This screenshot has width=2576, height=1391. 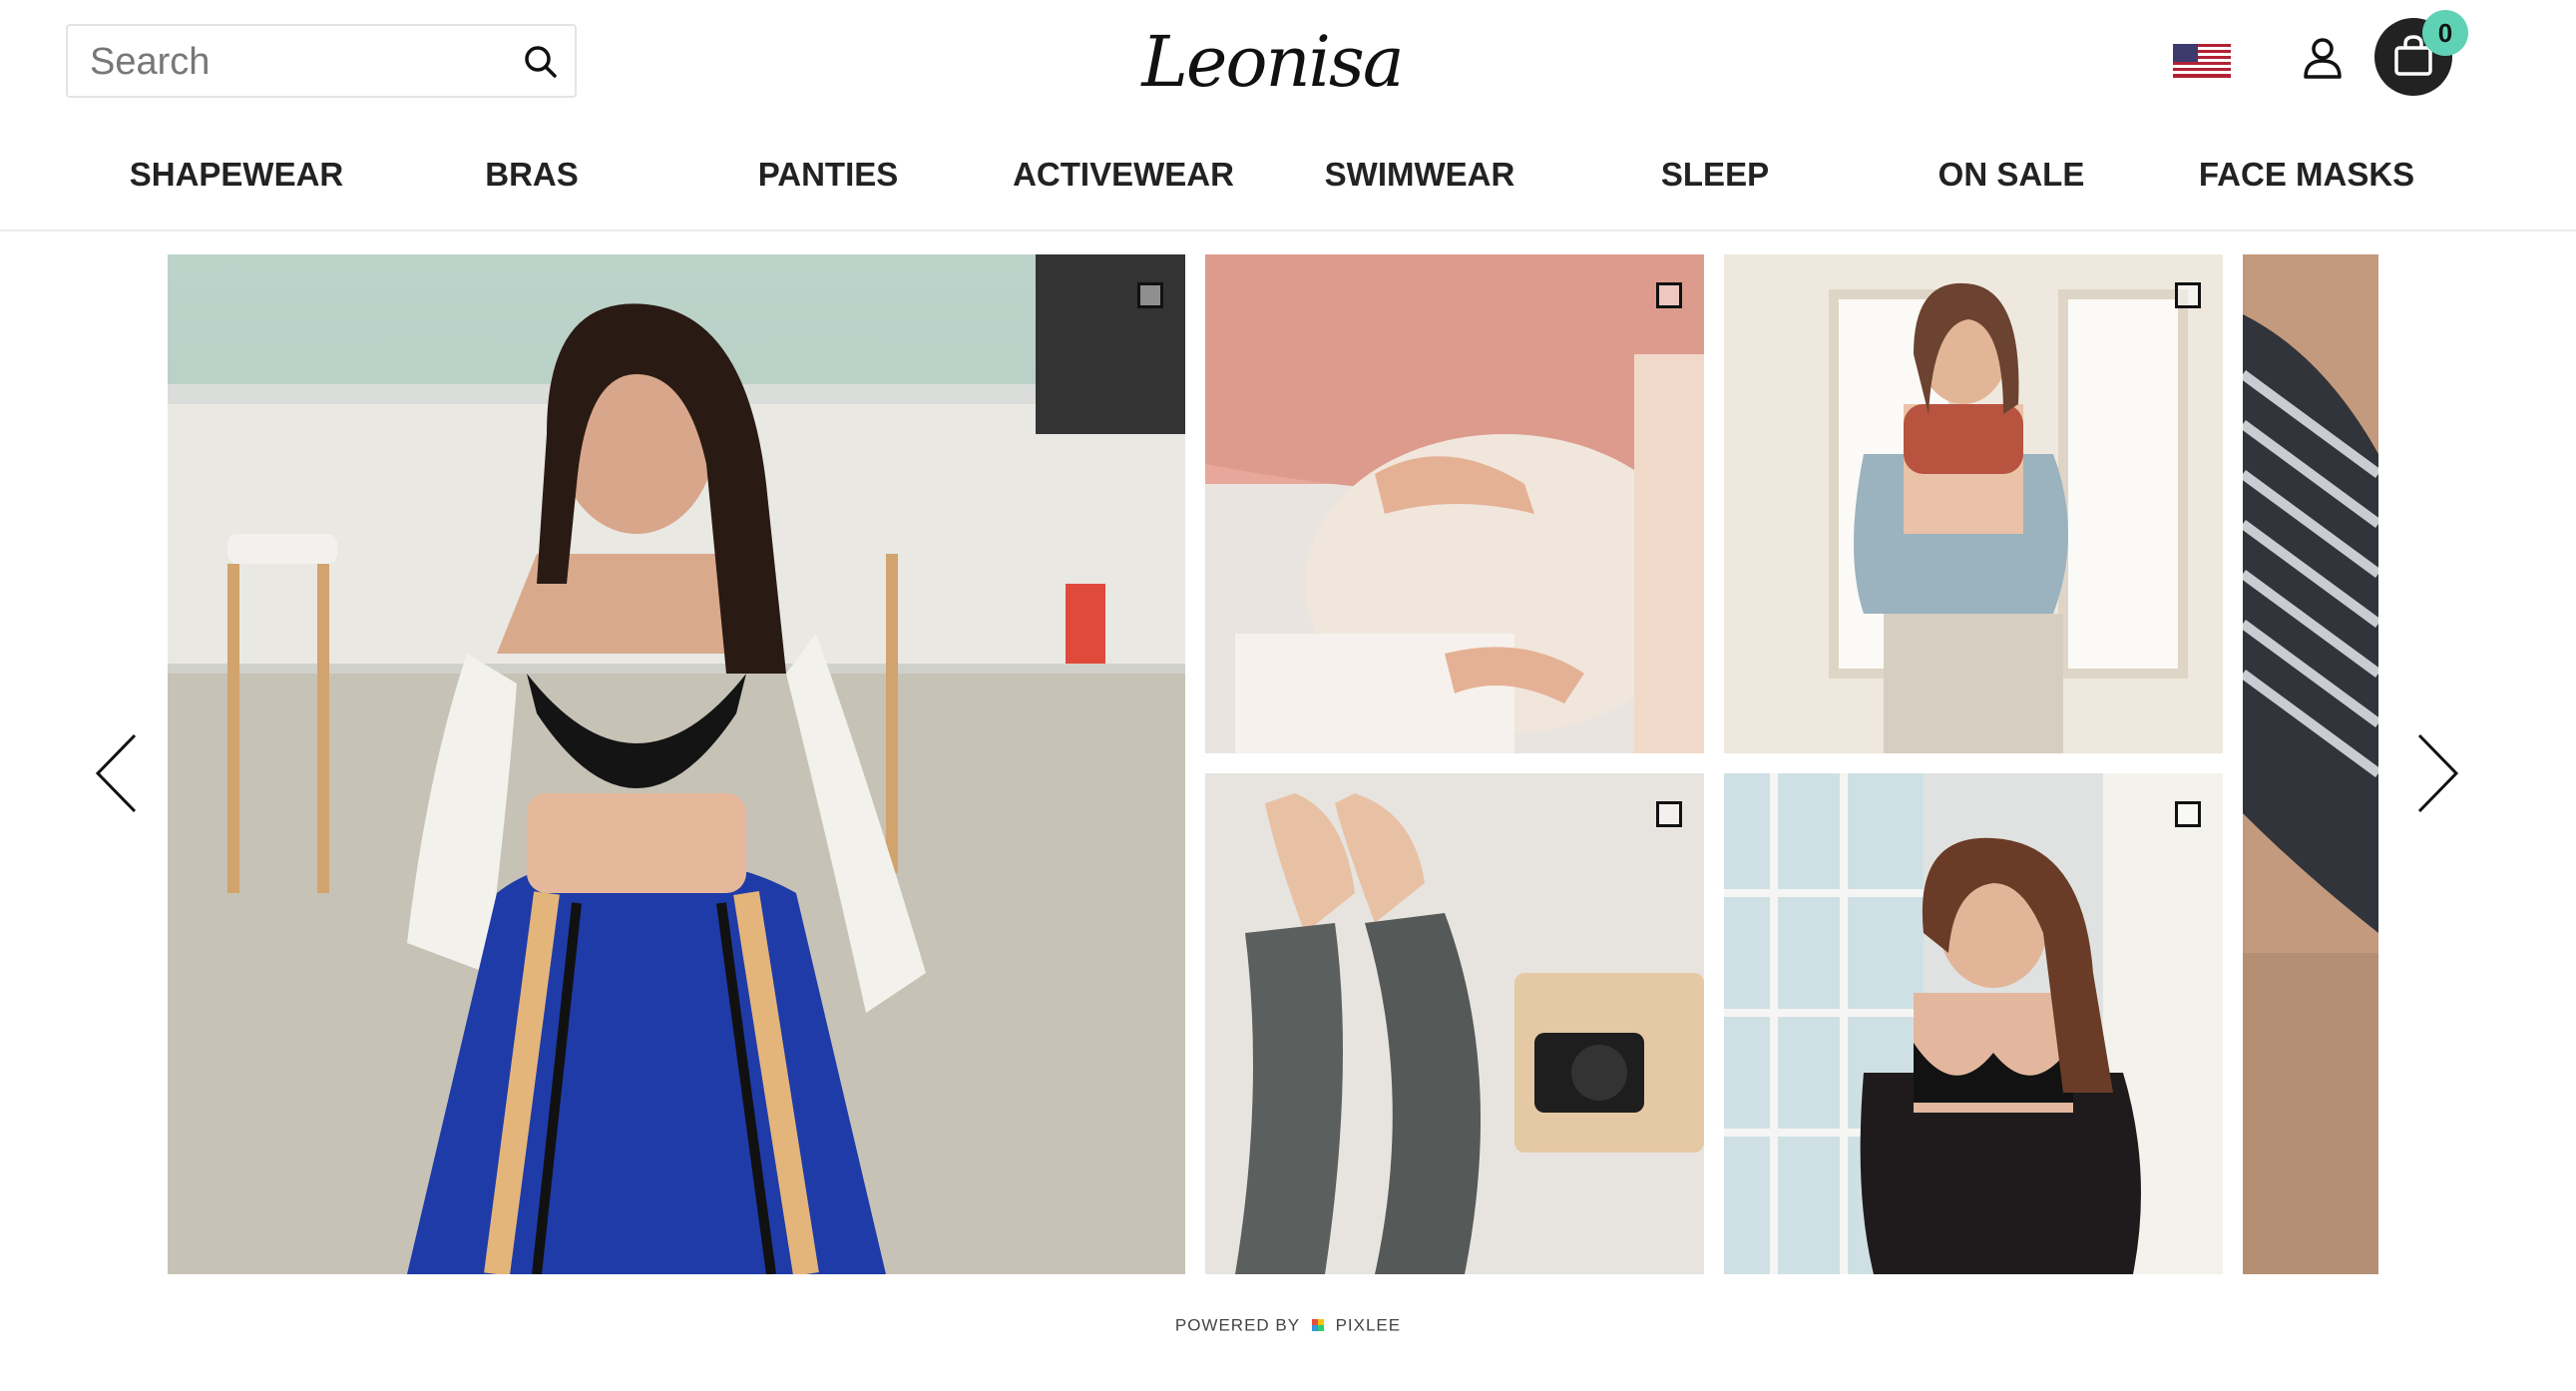 I want to click on powered-by-pixlee: POWERED BY PIXLEE, so click(x=1288, y=1325).